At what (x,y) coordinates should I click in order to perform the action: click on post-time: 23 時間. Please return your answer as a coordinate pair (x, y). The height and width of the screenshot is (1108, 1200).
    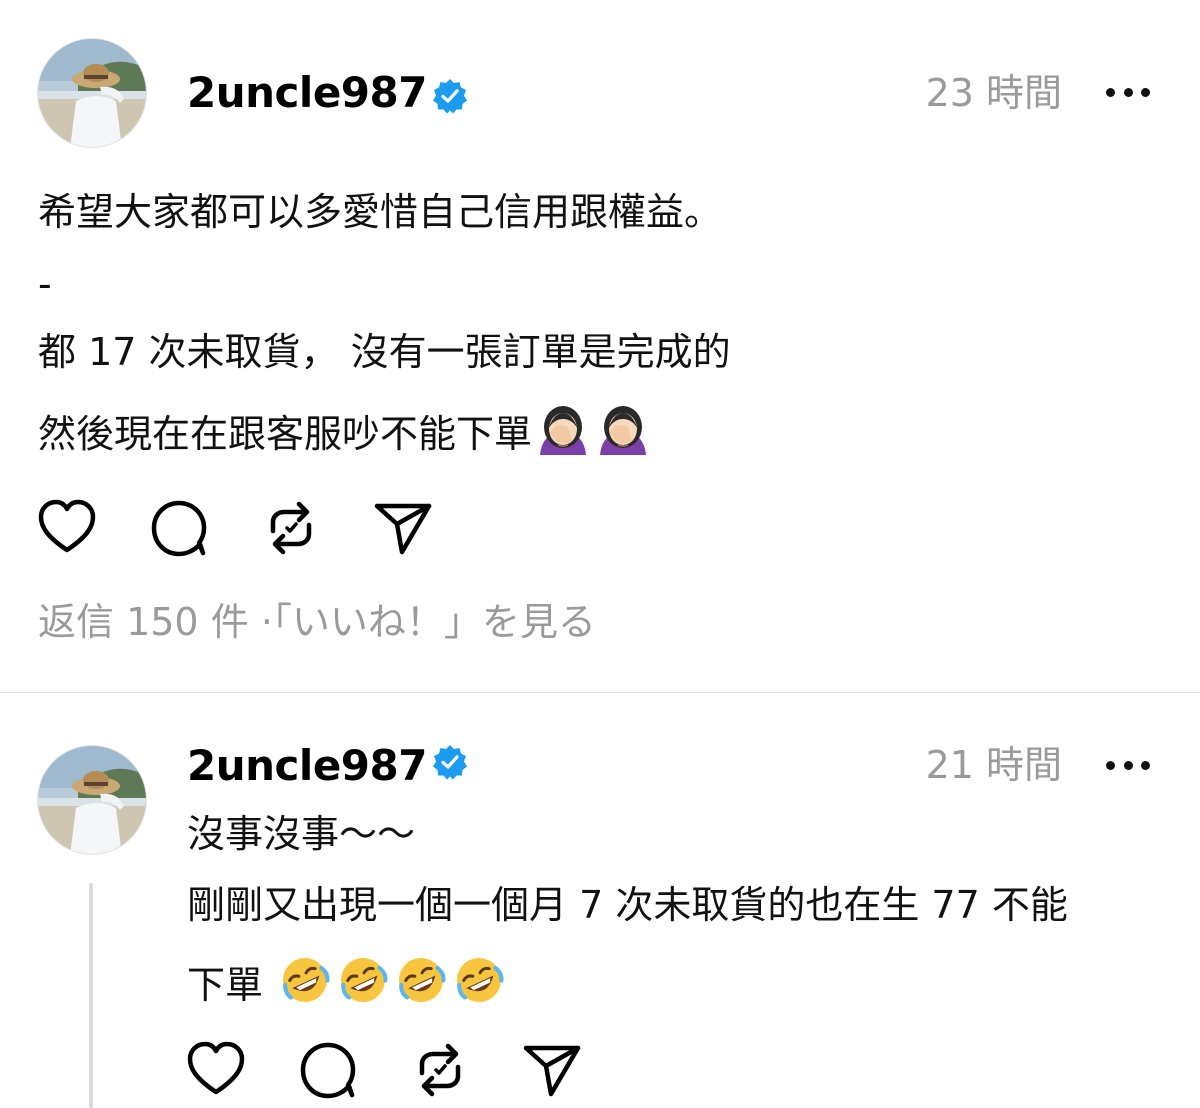
    Looking at the image, I should click on (993, 93).